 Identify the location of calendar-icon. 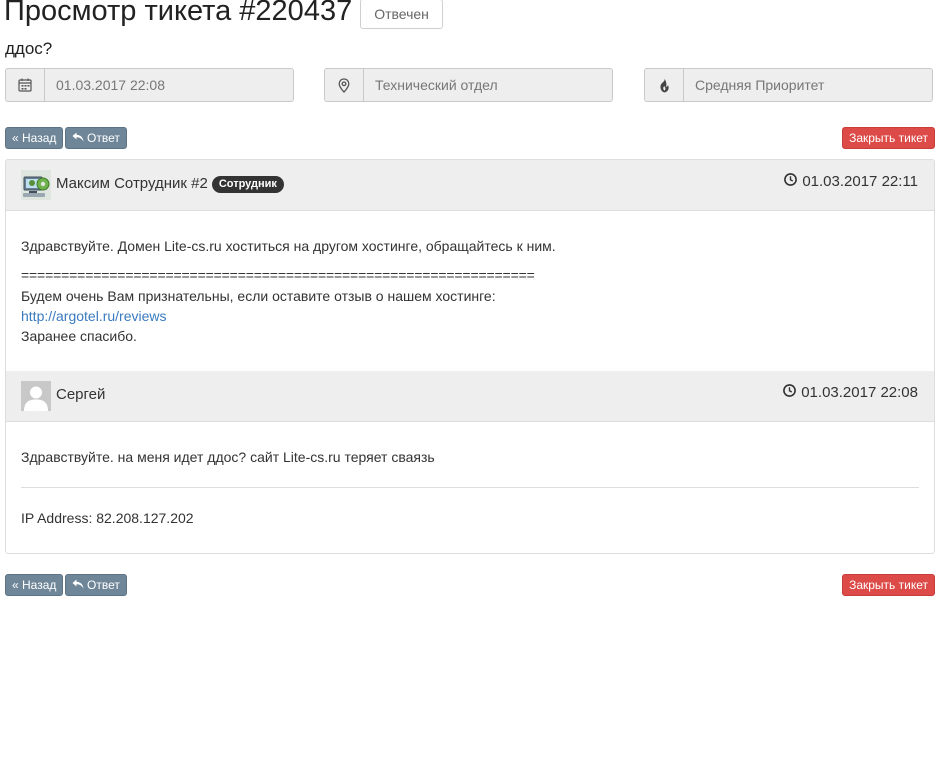
(25, 85).